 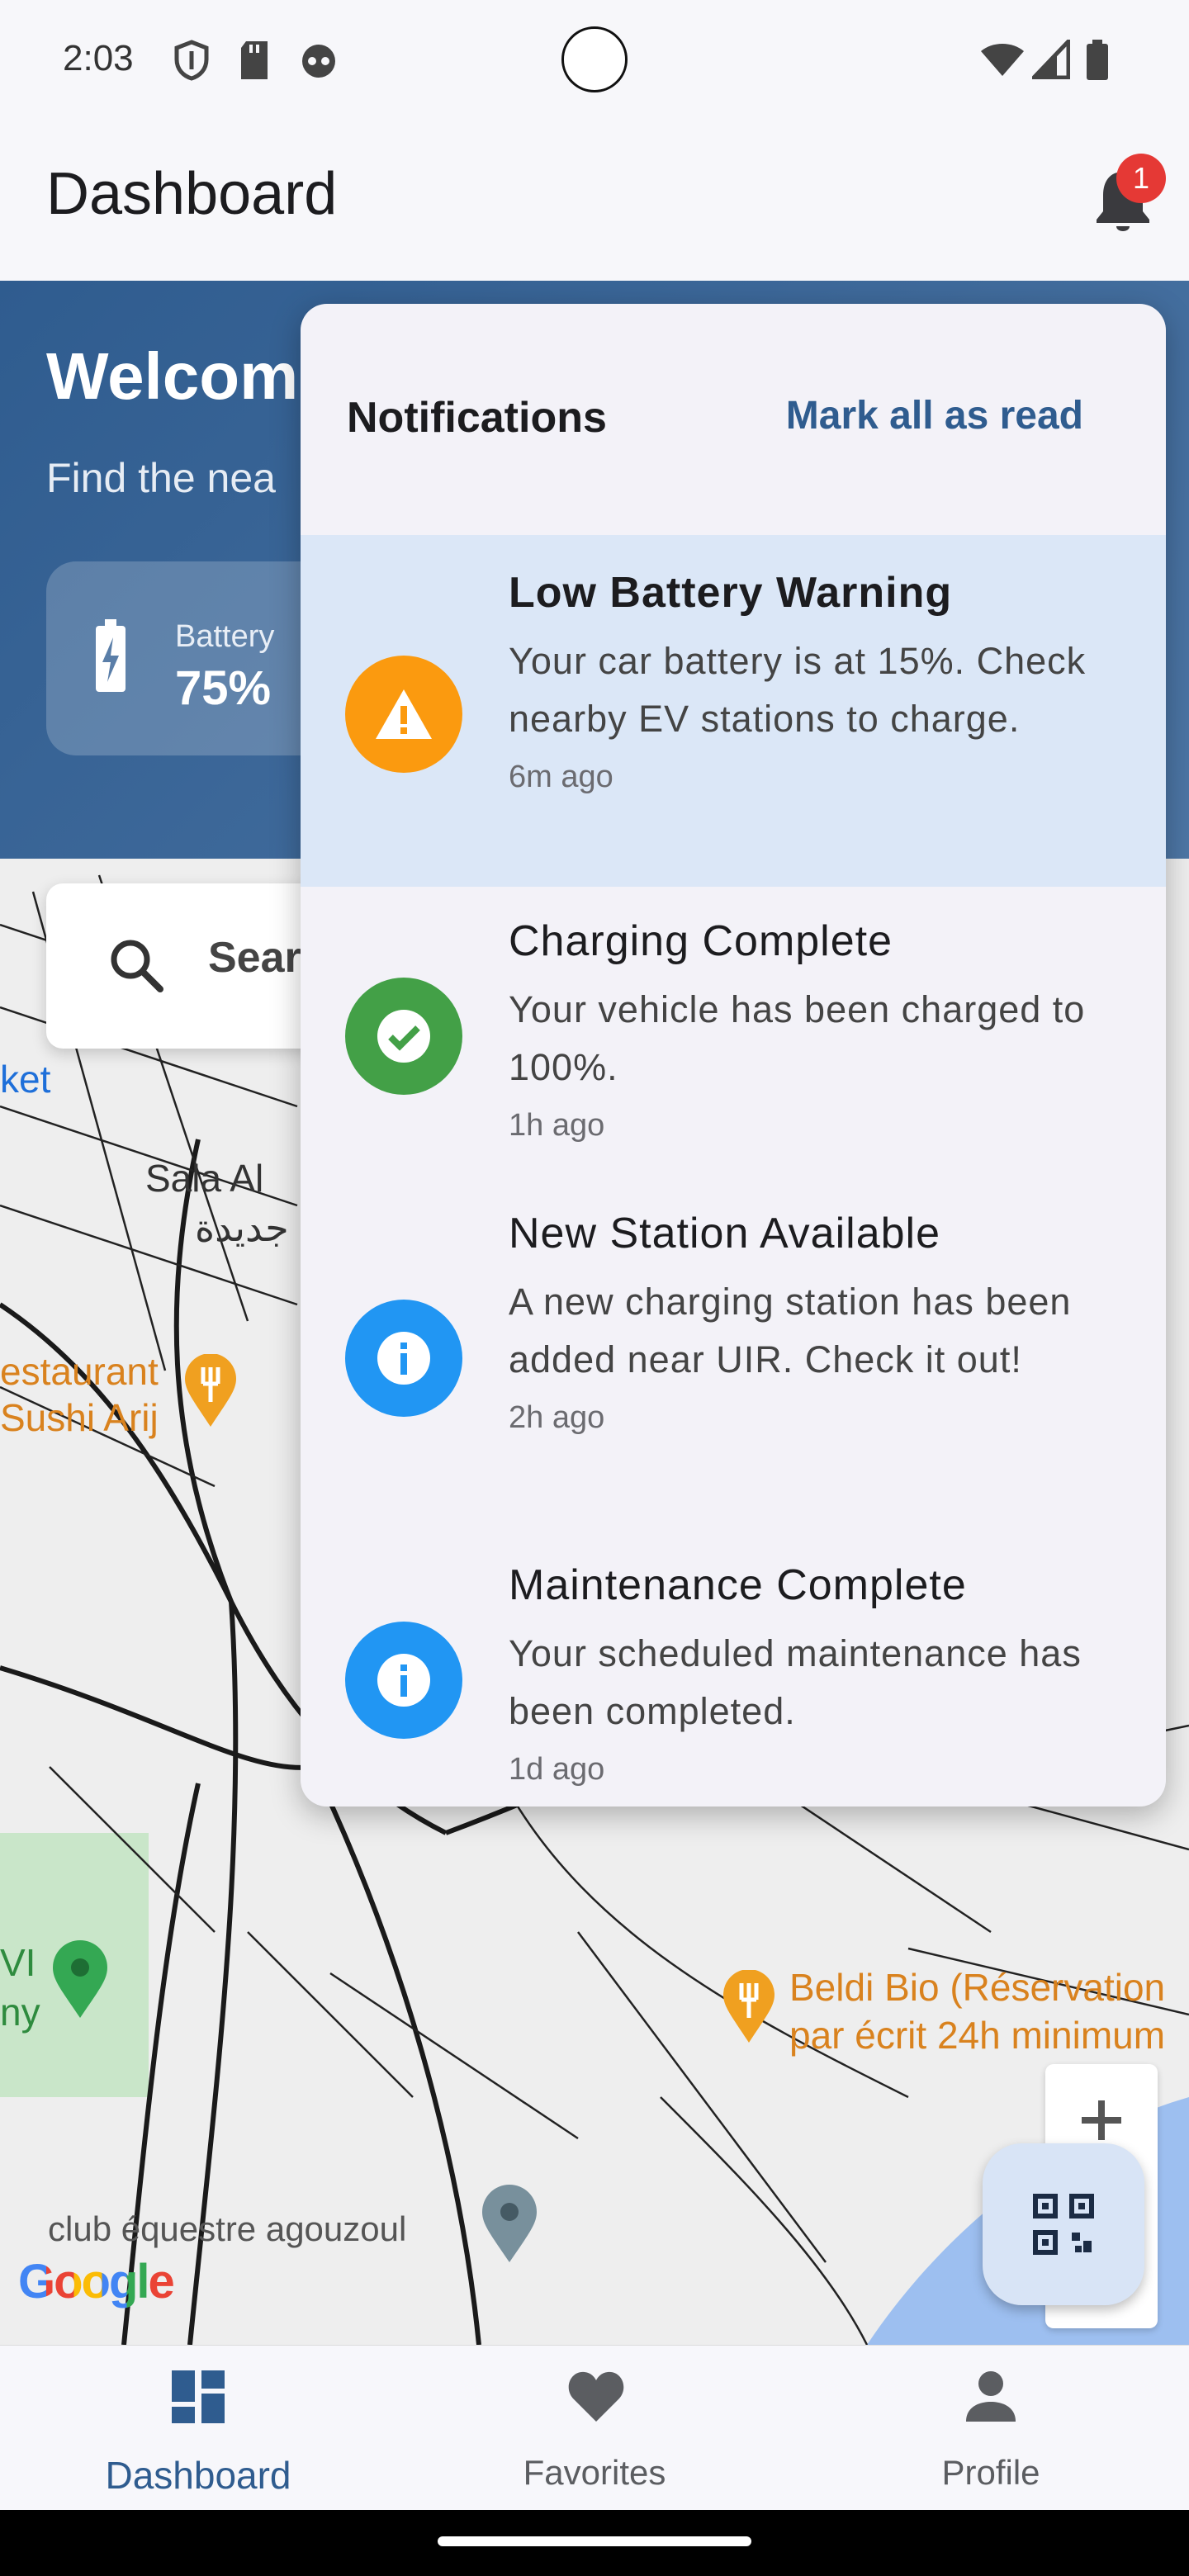 I want to click on search-icon, so click(x=137, y=966).